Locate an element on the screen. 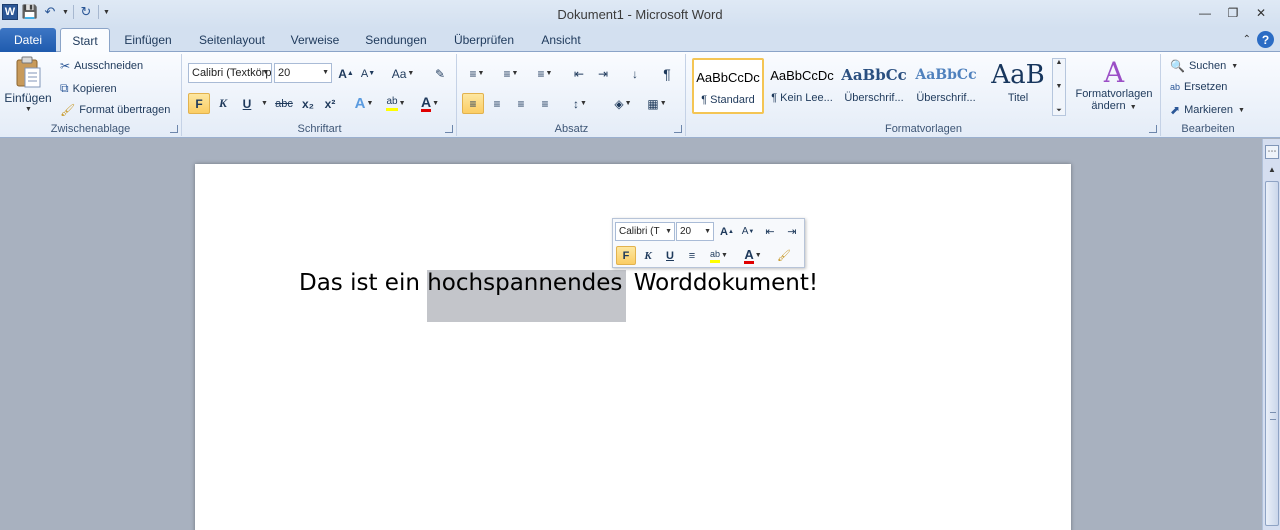 Image resolution: width=1280 pixels, height=530 pixels. tab-verweise: Verweise is located at coordinates (315, 40).